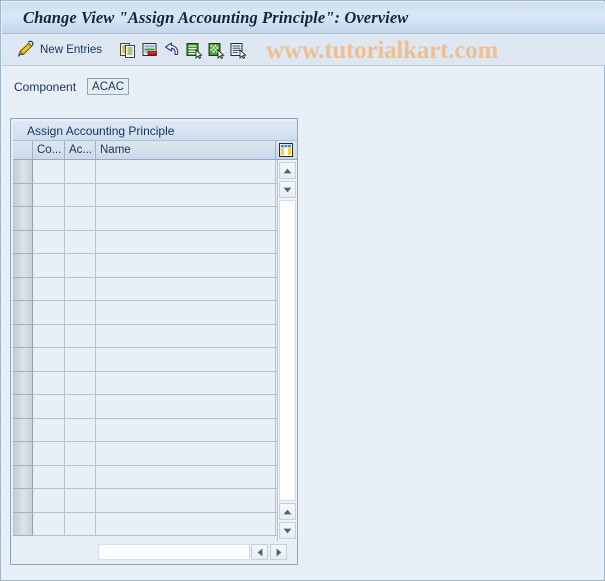  What do you see at coordinates (73, 50) in the screenshot?
I see `new-entries-button: New Entries` at bounding box center [73, 50].